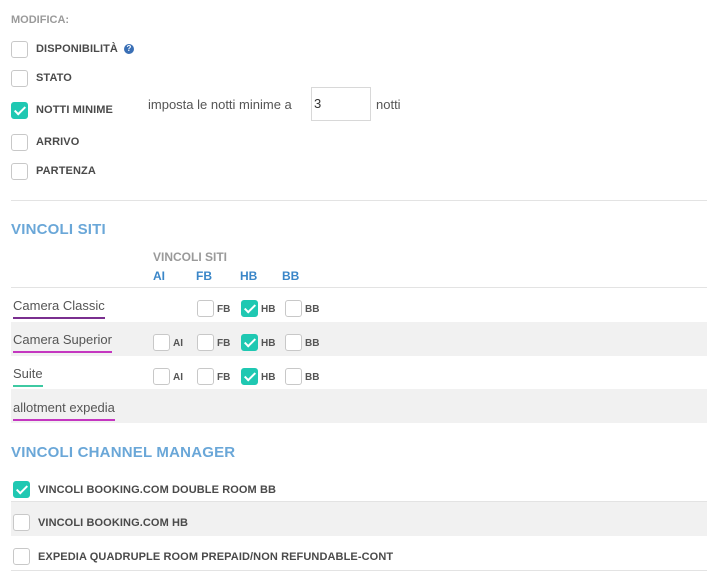 This screenshot has width=707, height=579. I want to click on column-head-ai: AI, so click(159, 276).